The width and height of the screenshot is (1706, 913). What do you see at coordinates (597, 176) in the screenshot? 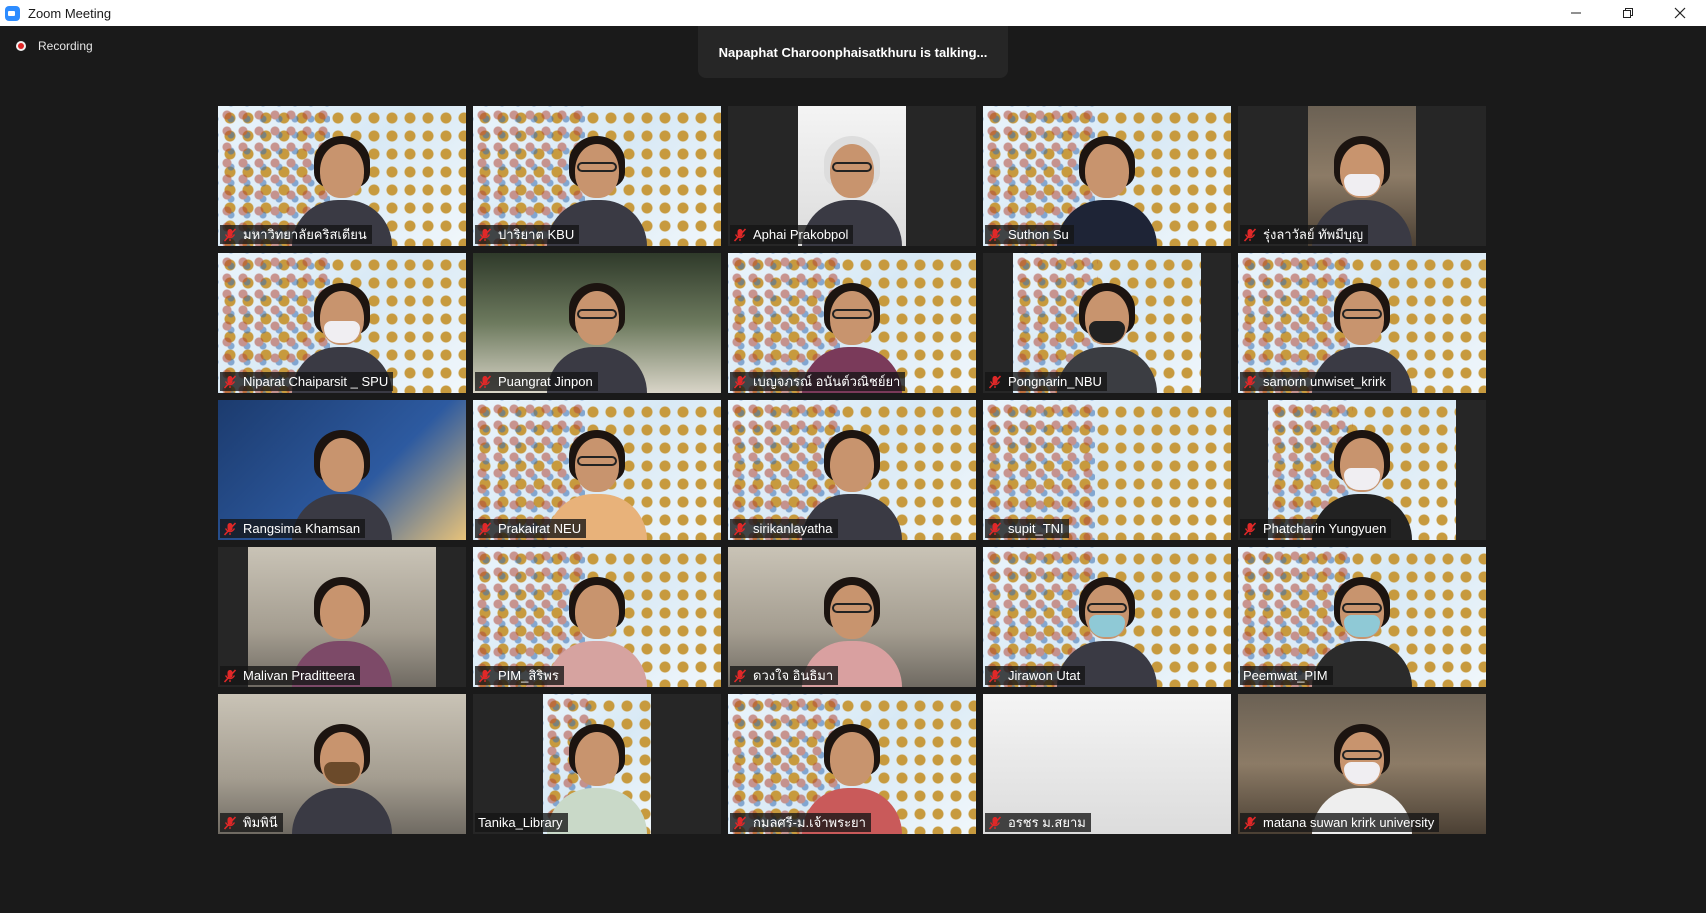
I see `participant-tile: ปาริยาต KBU` at bounding box center [597, 176].